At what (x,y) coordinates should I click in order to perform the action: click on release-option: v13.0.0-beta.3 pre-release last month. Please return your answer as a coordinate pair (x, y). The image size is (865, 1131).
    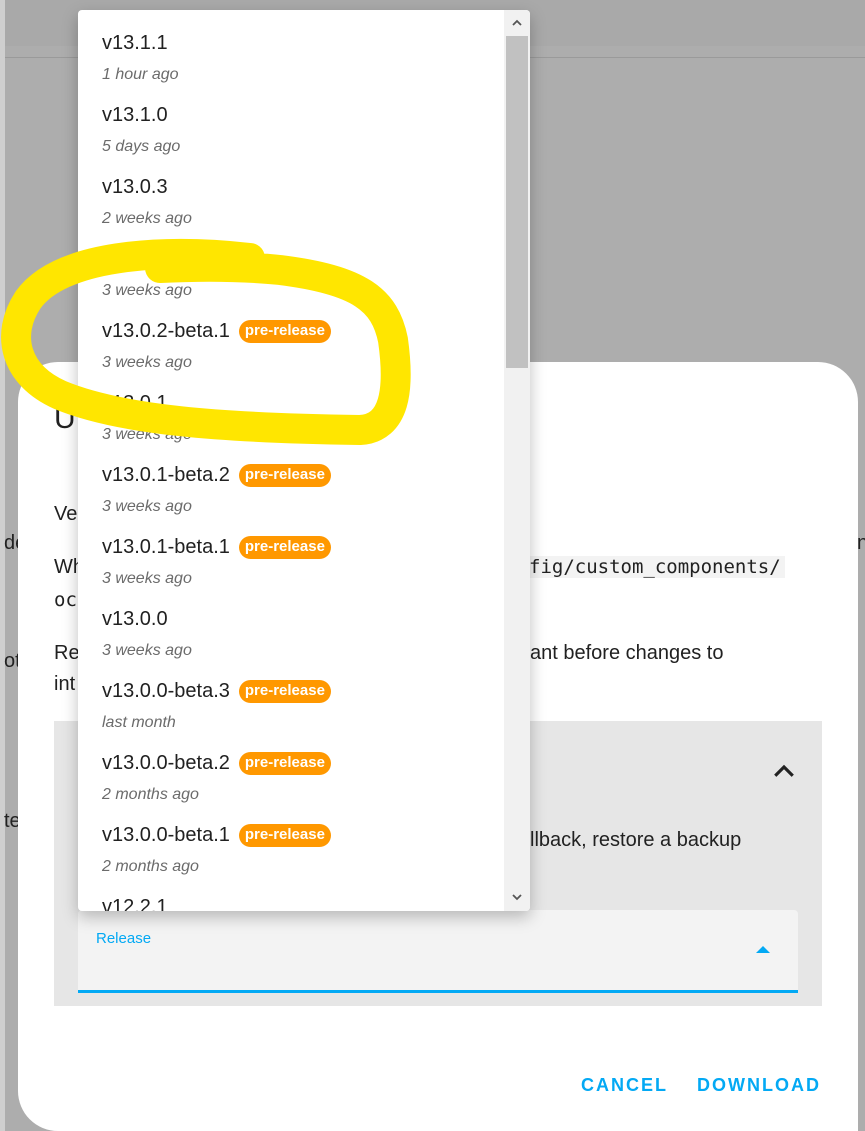
    Looking at the image, I should click on (290, 694).